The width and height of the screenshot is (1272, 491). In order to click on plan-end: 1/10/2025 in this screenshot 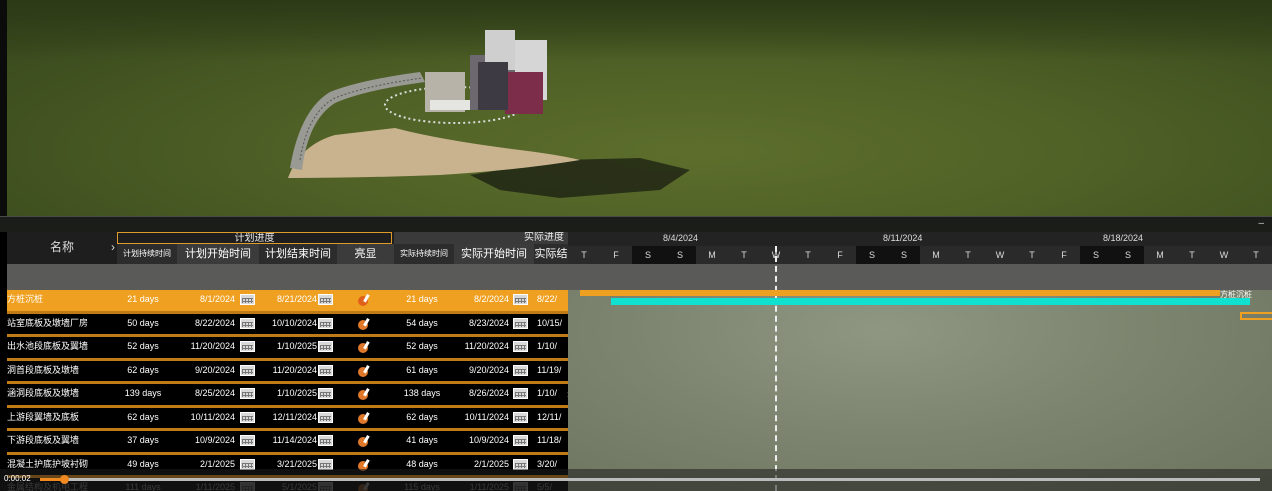, I will do `click(296, 346)`.